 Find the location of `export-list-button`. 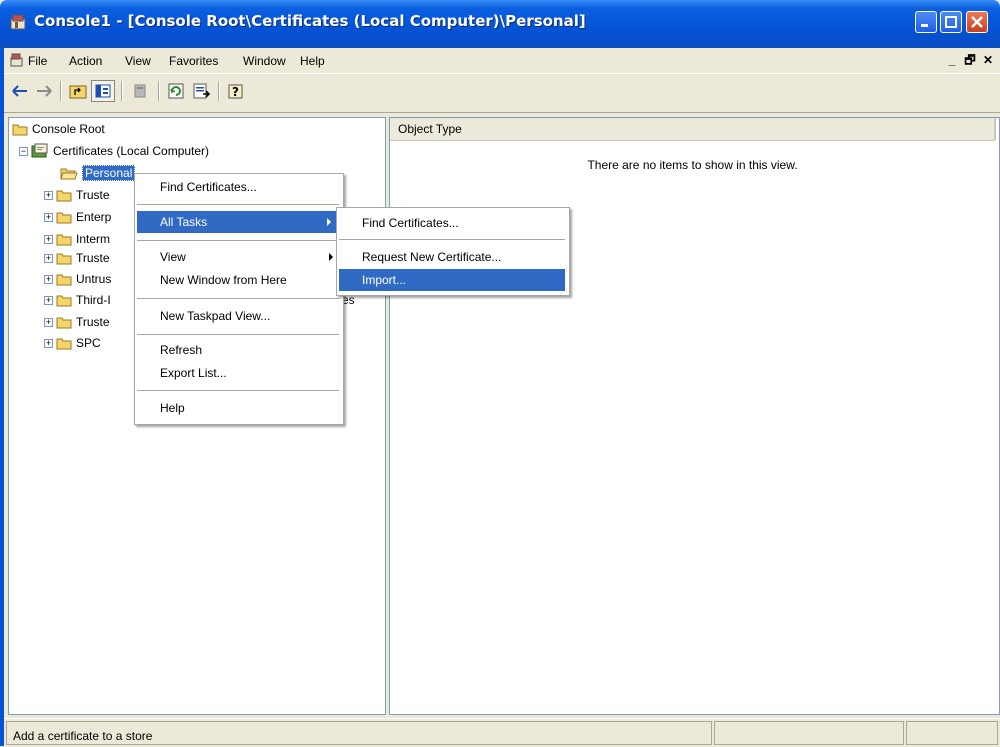

export-list-button is located at coordinates (202, 91).